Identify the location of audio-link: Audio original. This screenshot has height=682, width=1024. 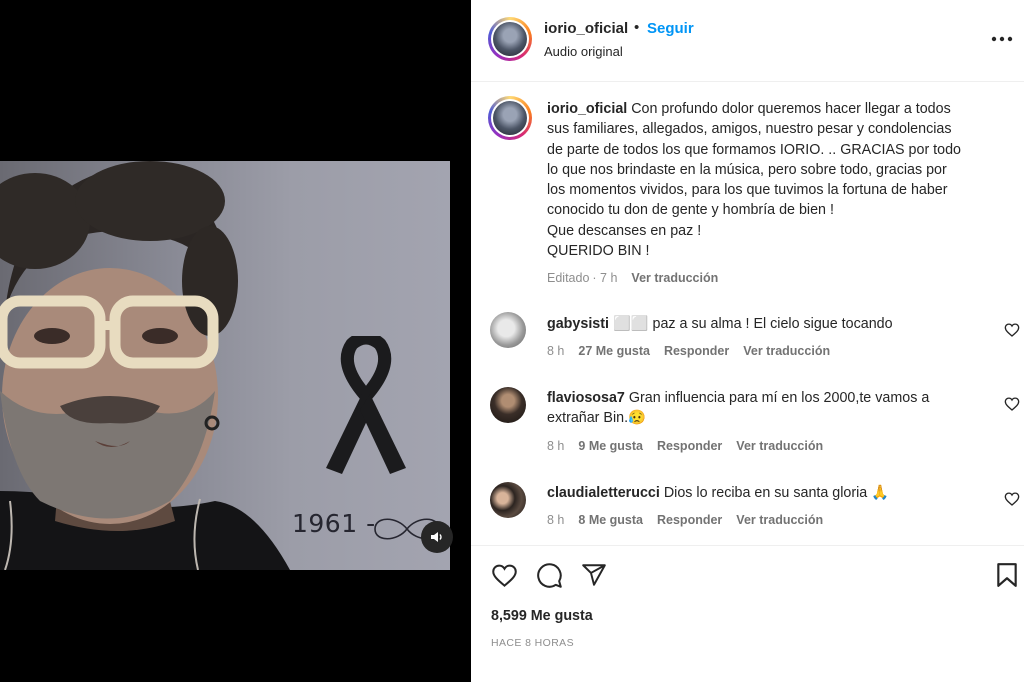
(583, 51).